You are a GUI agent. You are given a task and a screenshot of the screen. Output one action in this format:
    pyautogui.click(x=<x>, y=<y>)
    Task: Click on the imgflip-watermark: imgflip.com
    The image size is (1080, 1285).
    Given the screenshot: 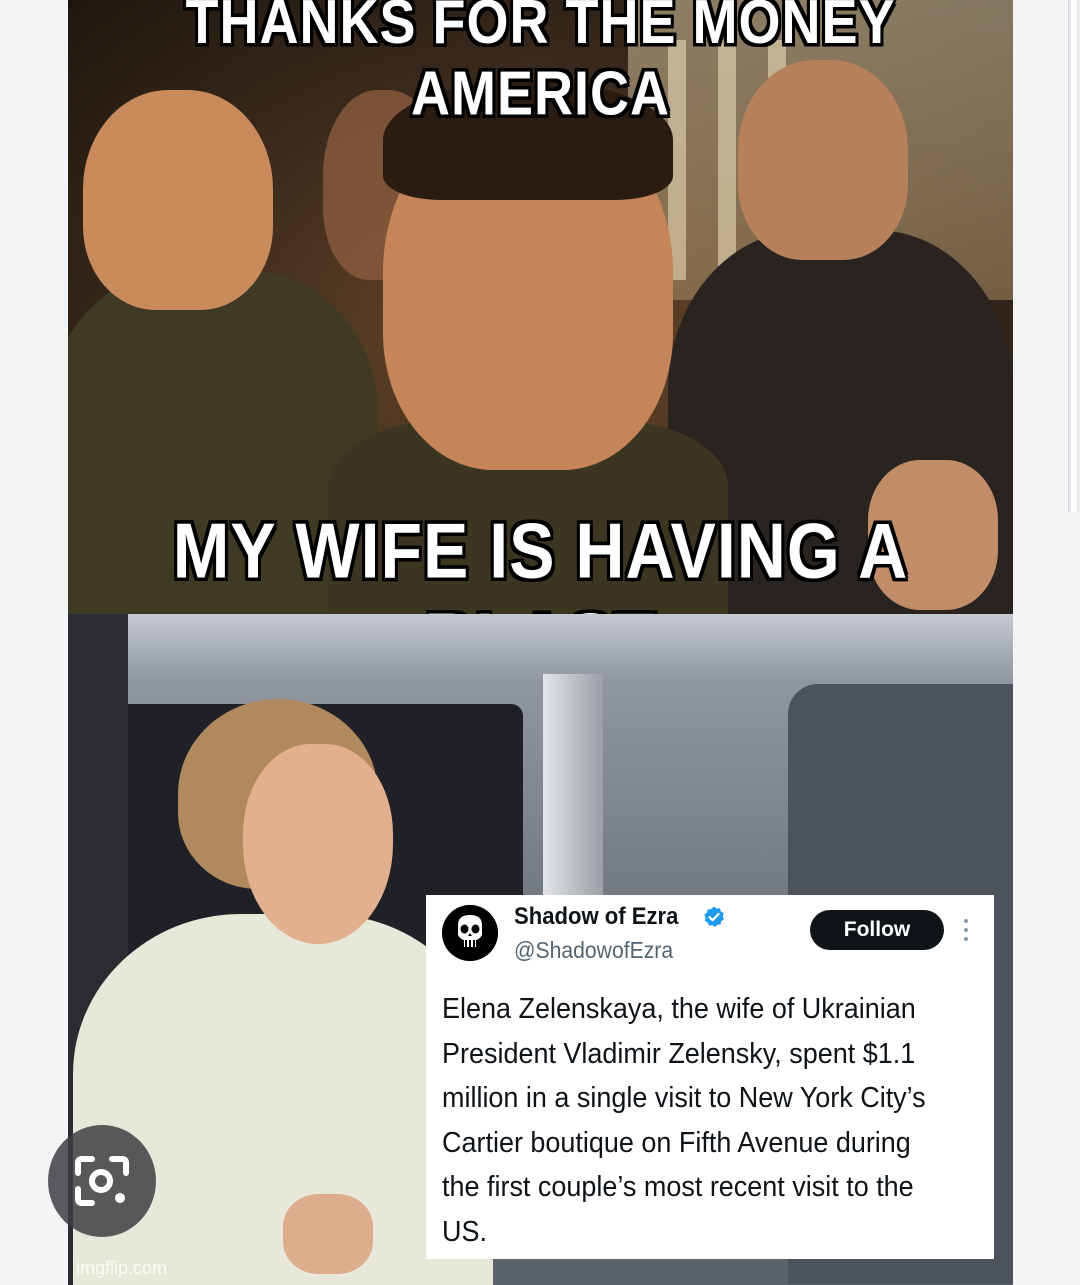 What is the action you would take?
    pyautogui.click(x=122, y=1268)
    